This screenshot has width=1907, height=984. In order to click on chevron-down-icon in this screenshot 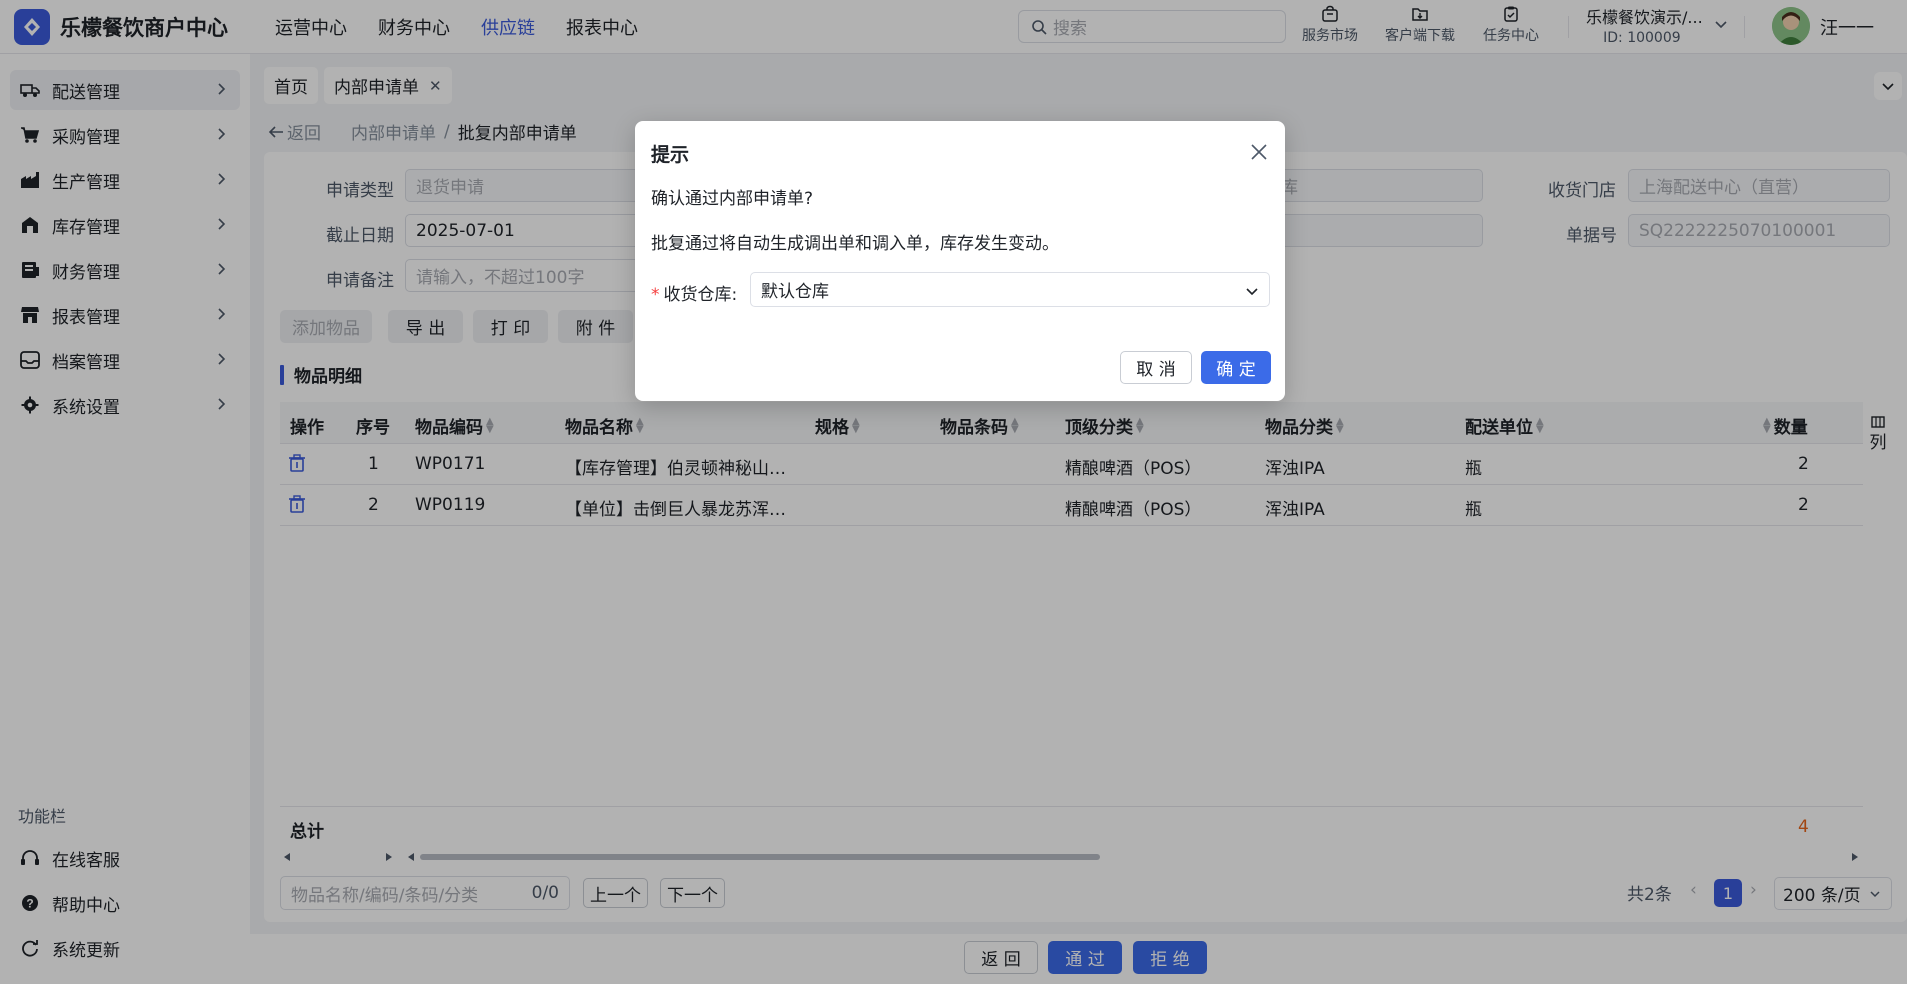, I will do `click(1252, 292)`.